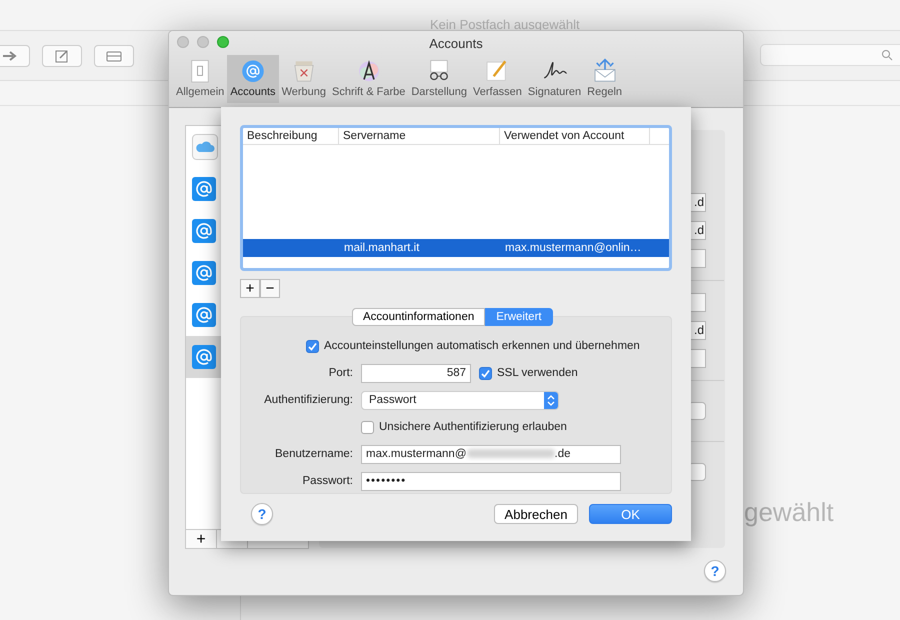 This screenshot has height=620, width=900. I want to click on checkbox: Unsichere Authentifizierung erlauben, so click(464, 427).